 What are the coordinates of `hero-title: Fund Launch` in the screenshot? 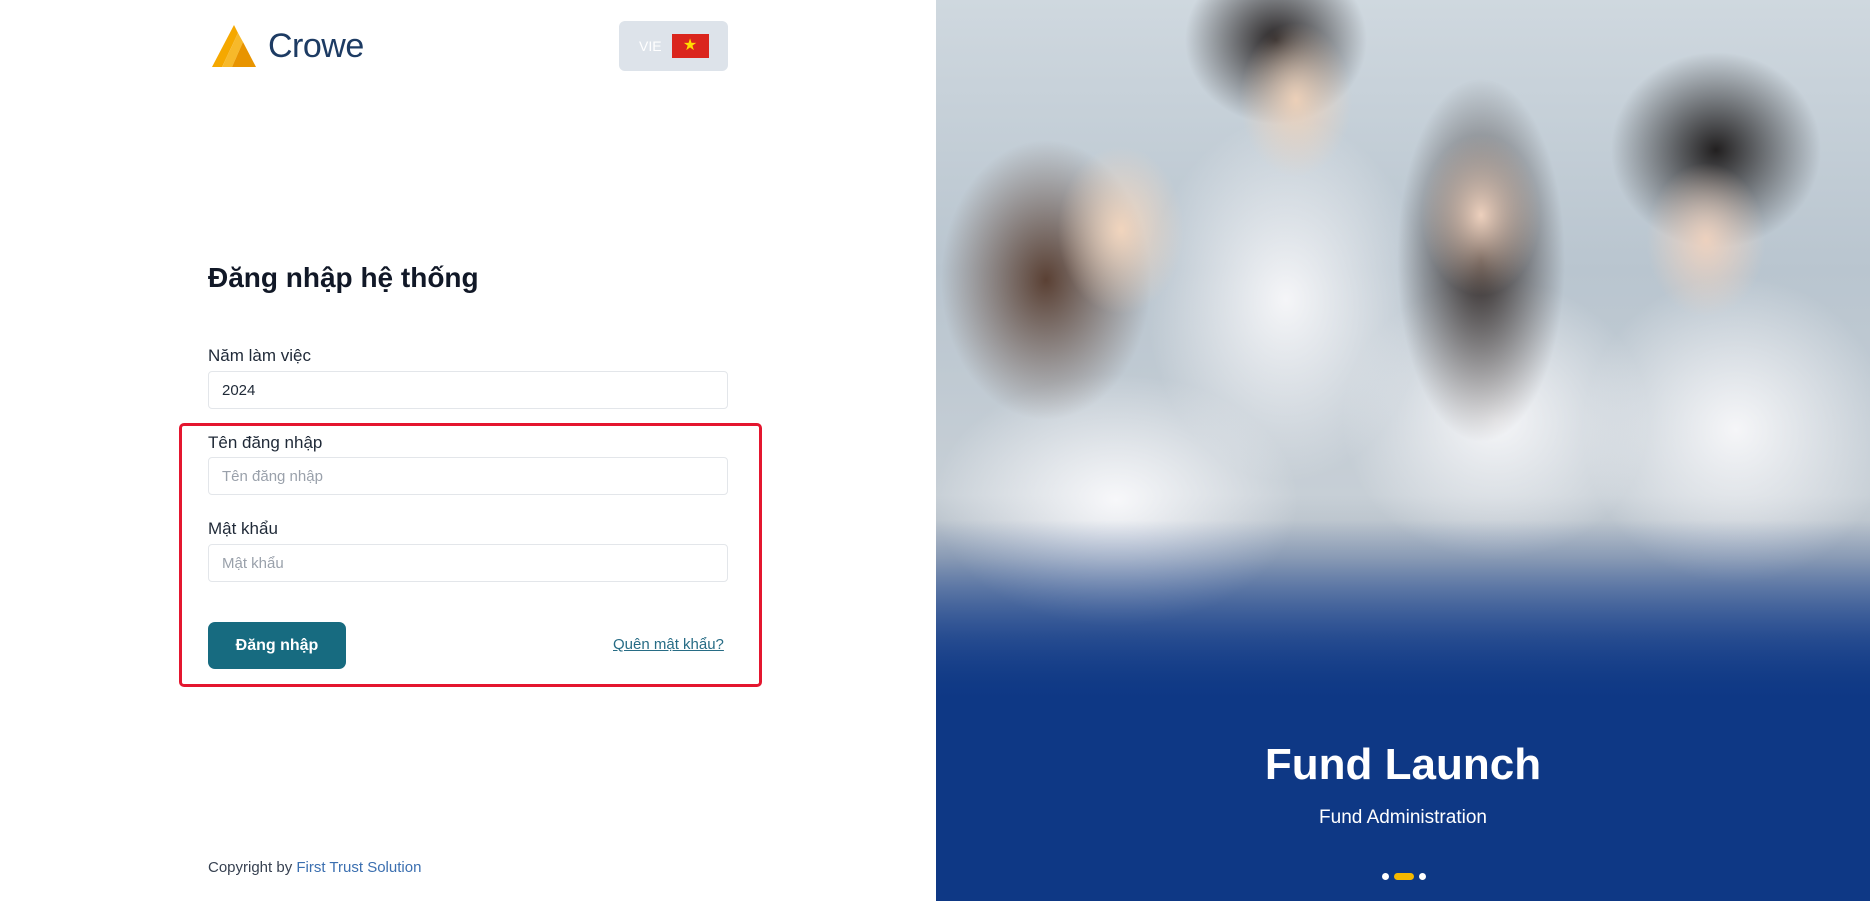 It's located at (1403, 764).